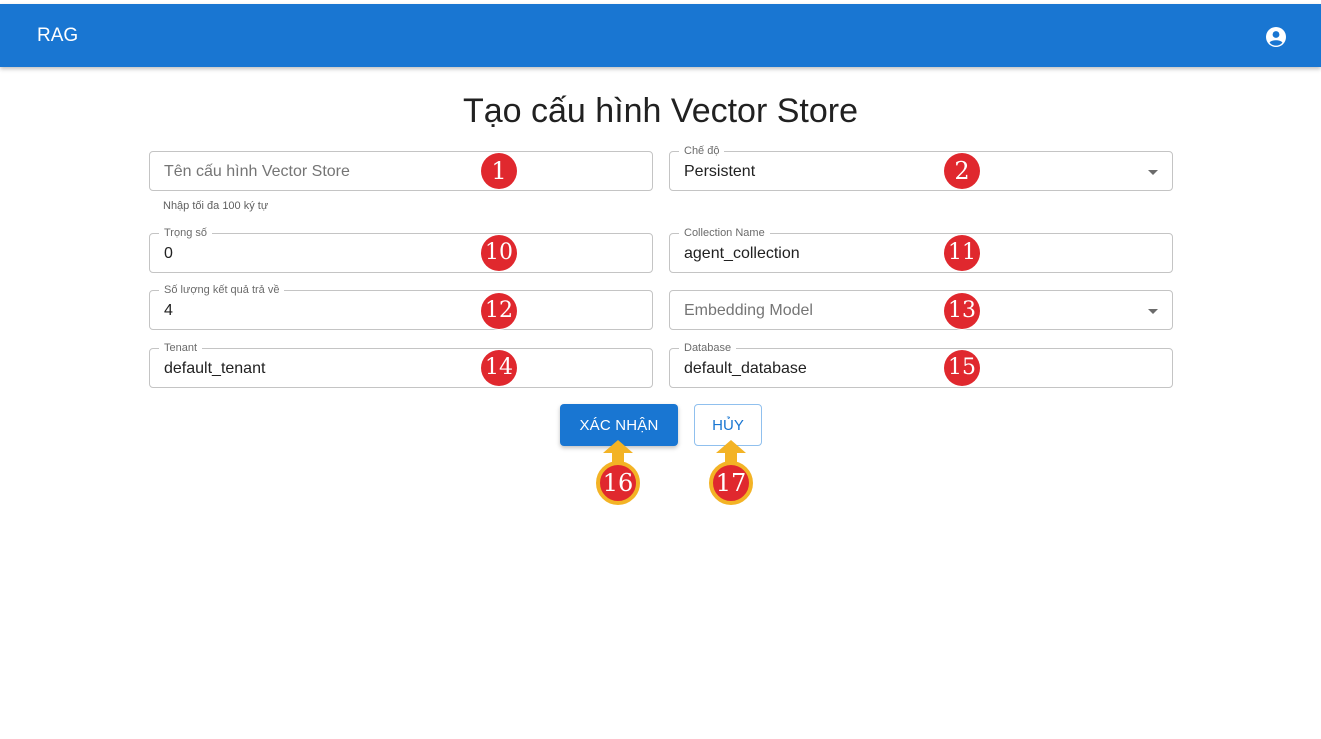 Image resolution: width=1321 pixels, height=739 pixels. I want to click on collection-name-input: Collection Name agent_collection, so click(921, 249).